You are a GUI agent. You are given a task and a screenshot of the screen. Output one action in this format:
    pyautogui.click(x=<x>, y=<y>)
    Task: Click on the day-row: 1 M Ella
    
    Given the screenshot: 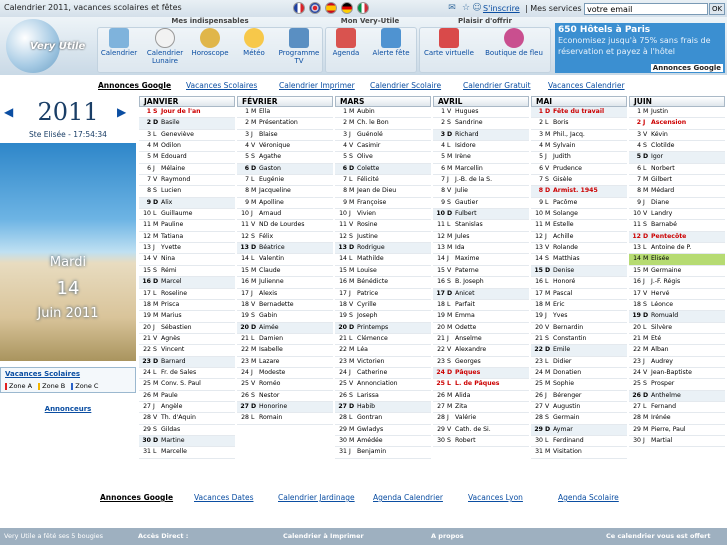 What is the action you would take?
    pyautogui.click(x=285, y=113)
    